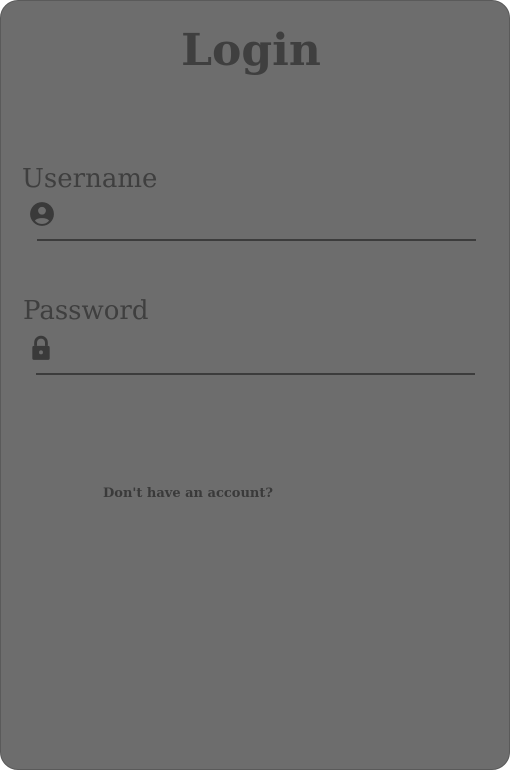 This screenshot has width=512, height=772. I want to click on password-input, so click(252, 352).